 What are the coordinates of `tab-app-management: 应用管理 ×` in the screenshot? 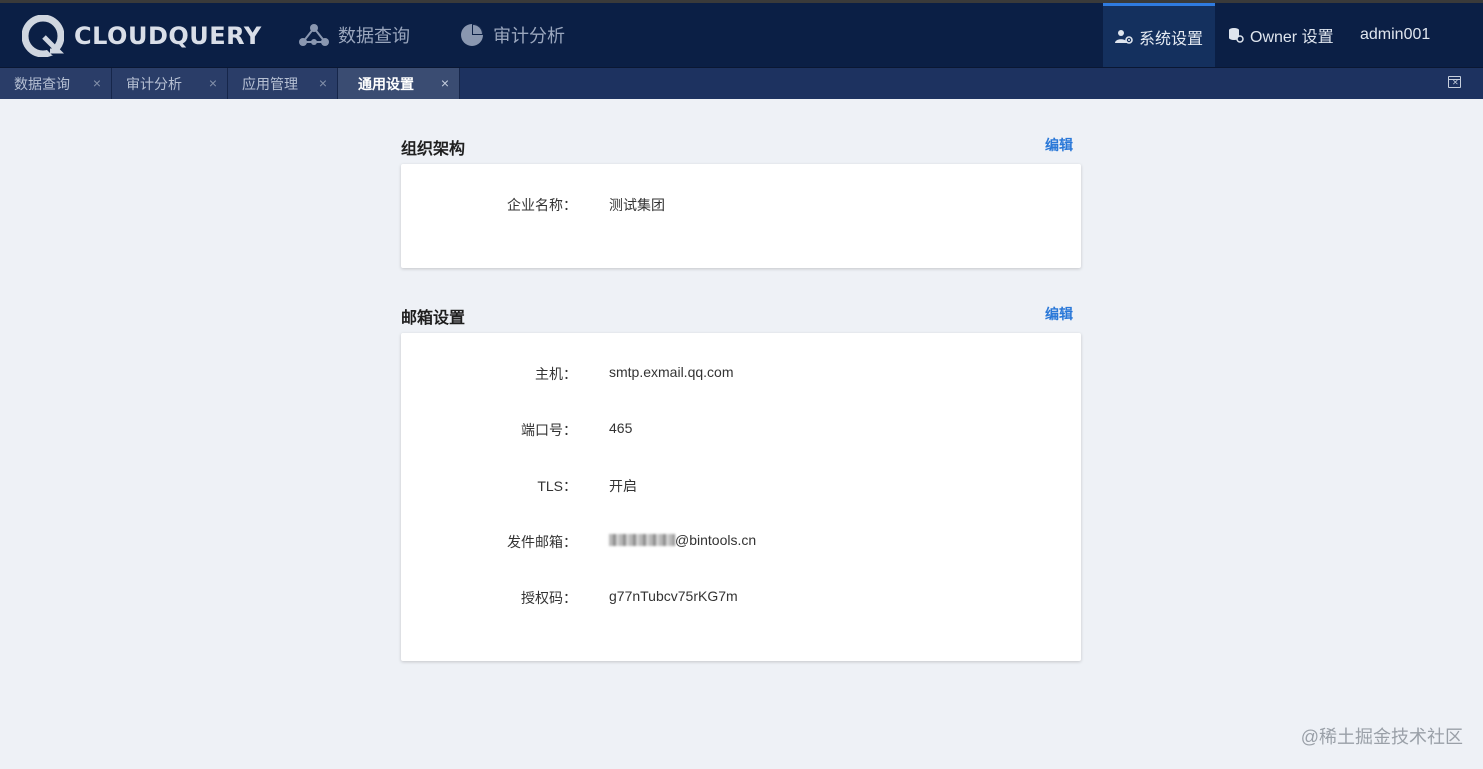 It's located at (283, 83).